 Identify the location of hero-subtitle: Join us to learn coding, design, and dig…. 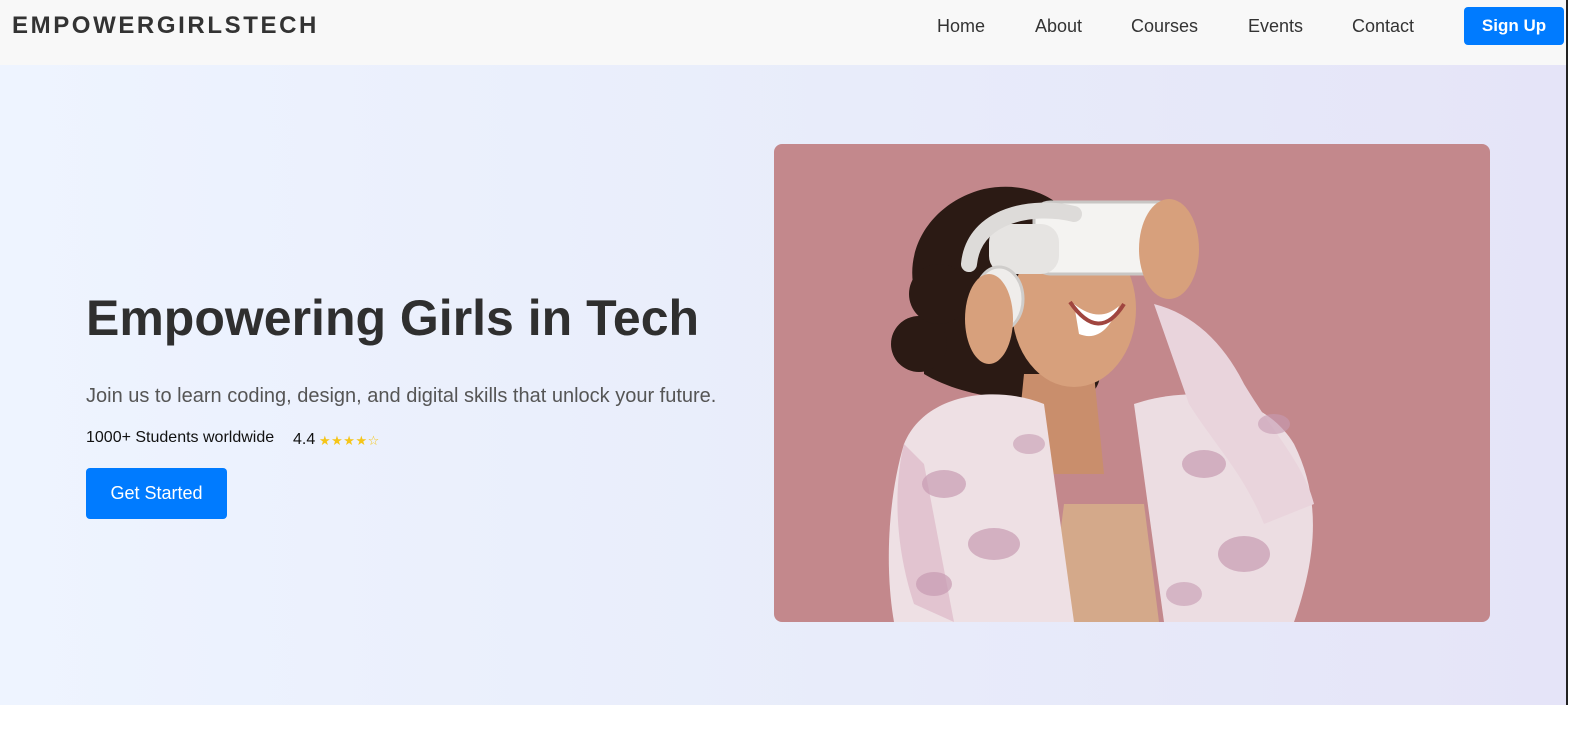
(401, 396).